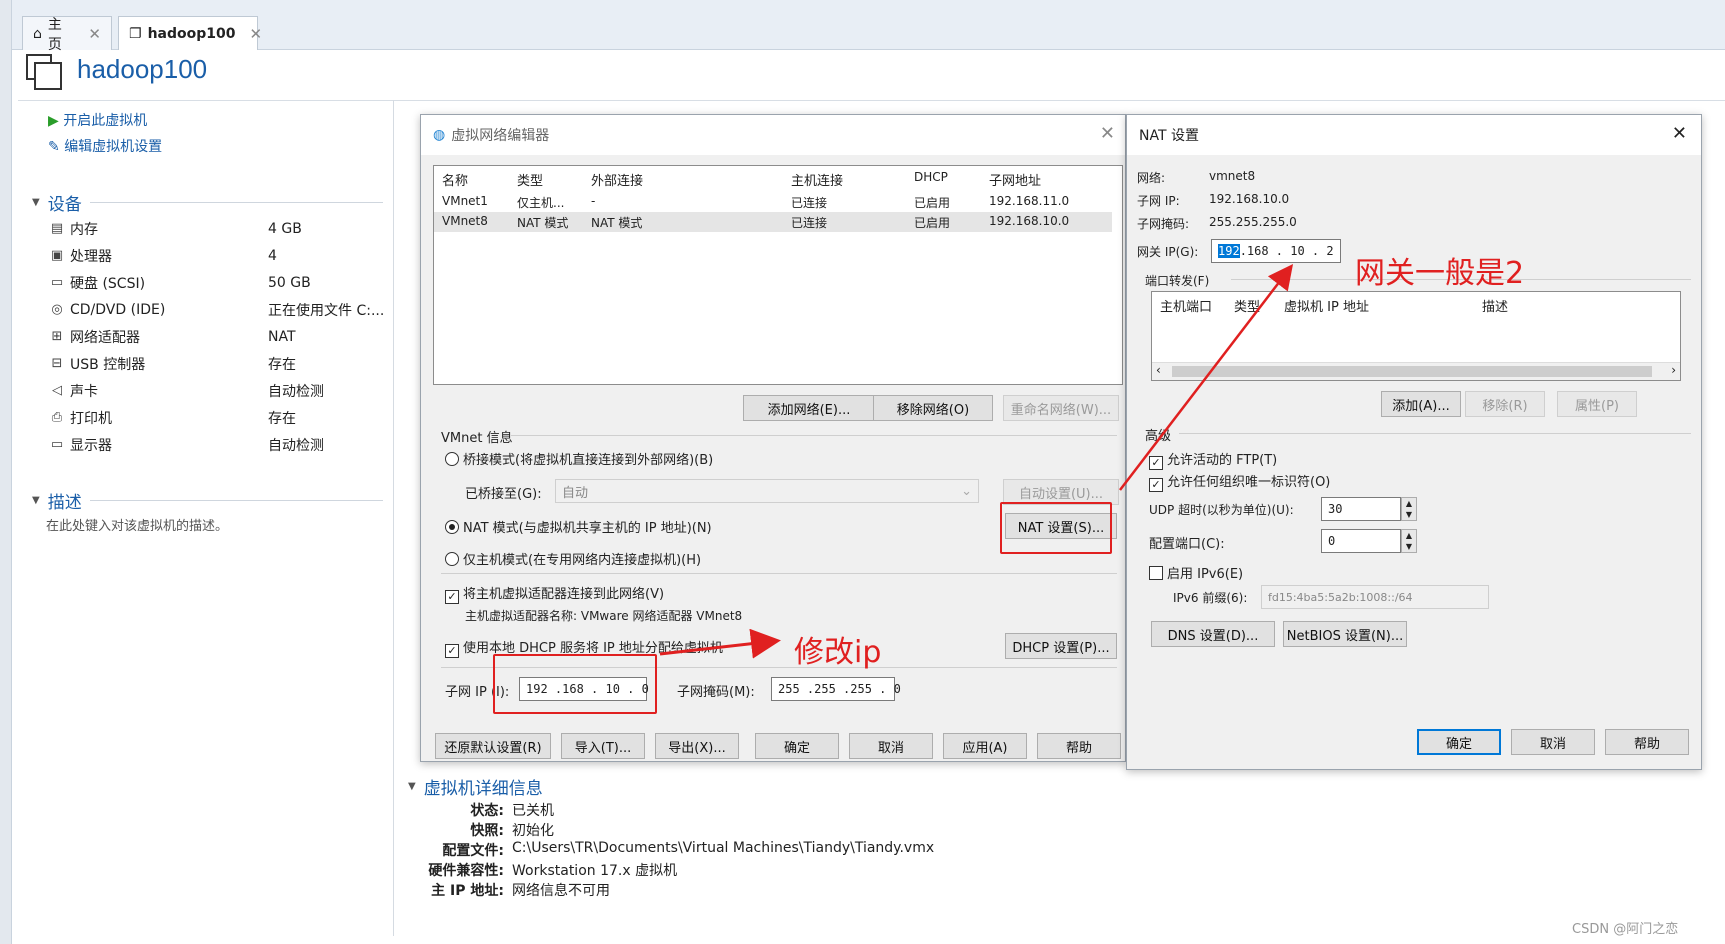 The height and width of the screenshot is (944, 1725). Describe the element at coordinates (1206, 377) in the screenshot. I see `arrow-to-gateway` at that location.